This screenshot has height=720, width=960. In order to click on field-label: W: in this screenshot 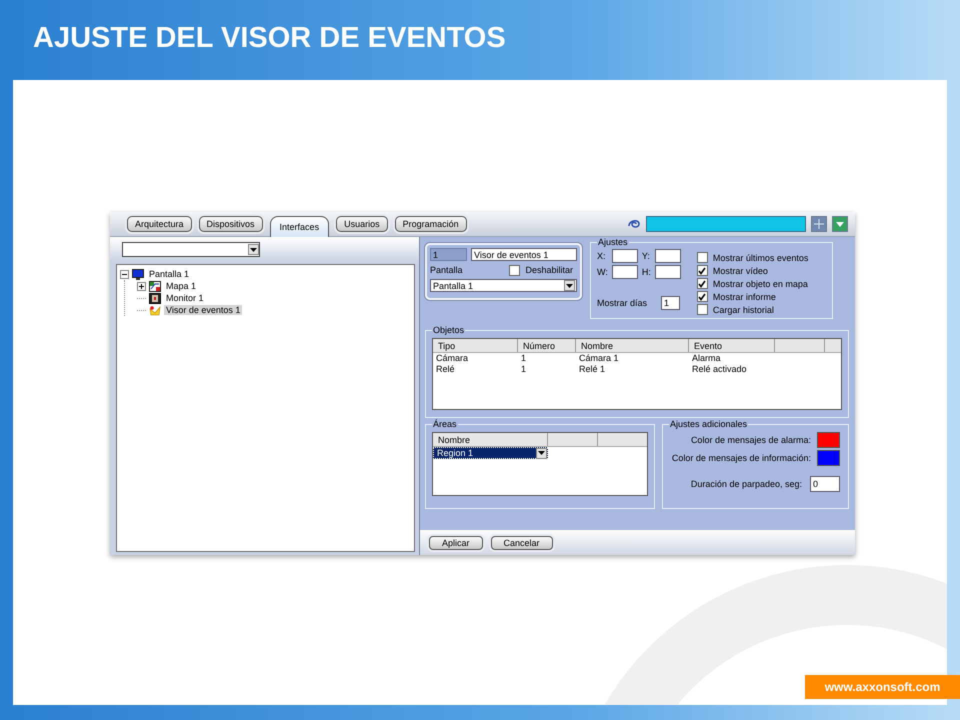, I will do `click(602, 272)`.